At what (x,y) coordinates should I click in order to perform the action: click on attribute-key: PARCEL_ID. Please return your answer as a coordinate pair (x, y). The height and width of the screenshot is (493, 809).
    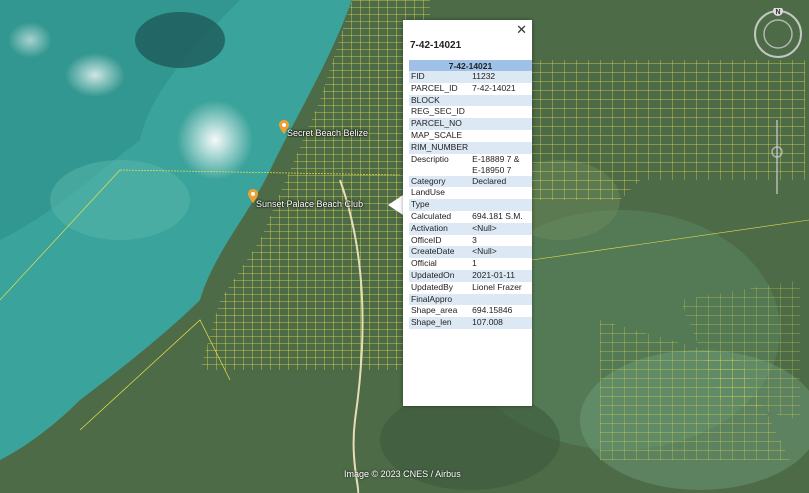
    Looking at the image, I should click on (434, 87).